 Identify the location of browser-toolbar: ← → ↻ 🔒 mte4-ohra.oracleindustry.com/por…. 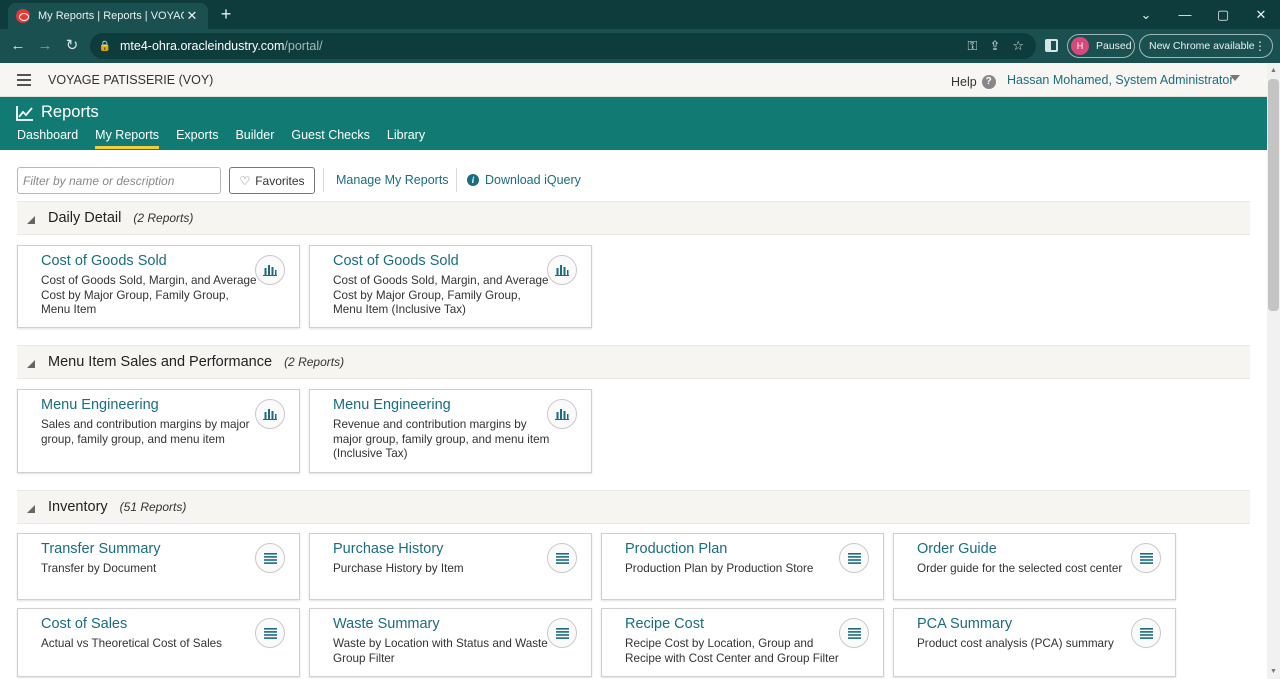
(640, 46).